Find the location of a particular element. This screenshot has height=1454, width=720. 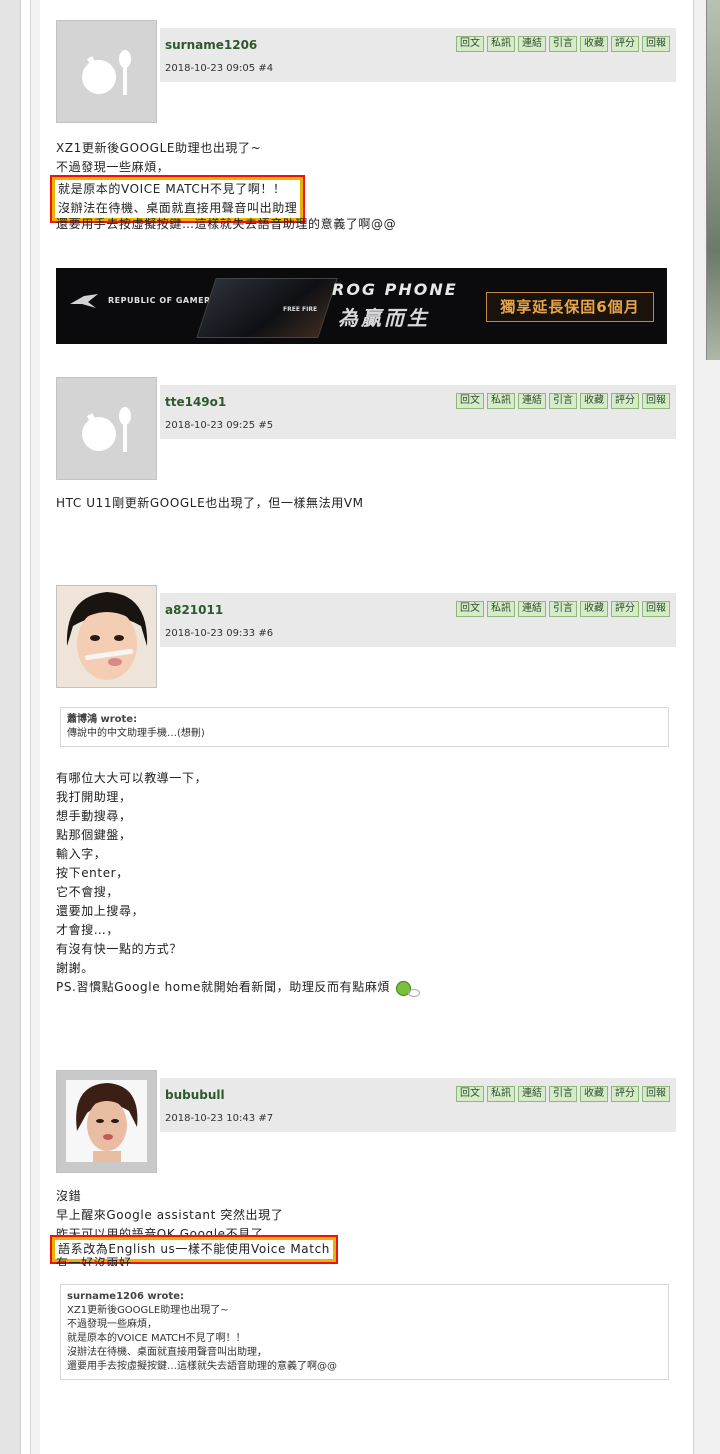

smiley-icon is located at coordinates (408, 988).